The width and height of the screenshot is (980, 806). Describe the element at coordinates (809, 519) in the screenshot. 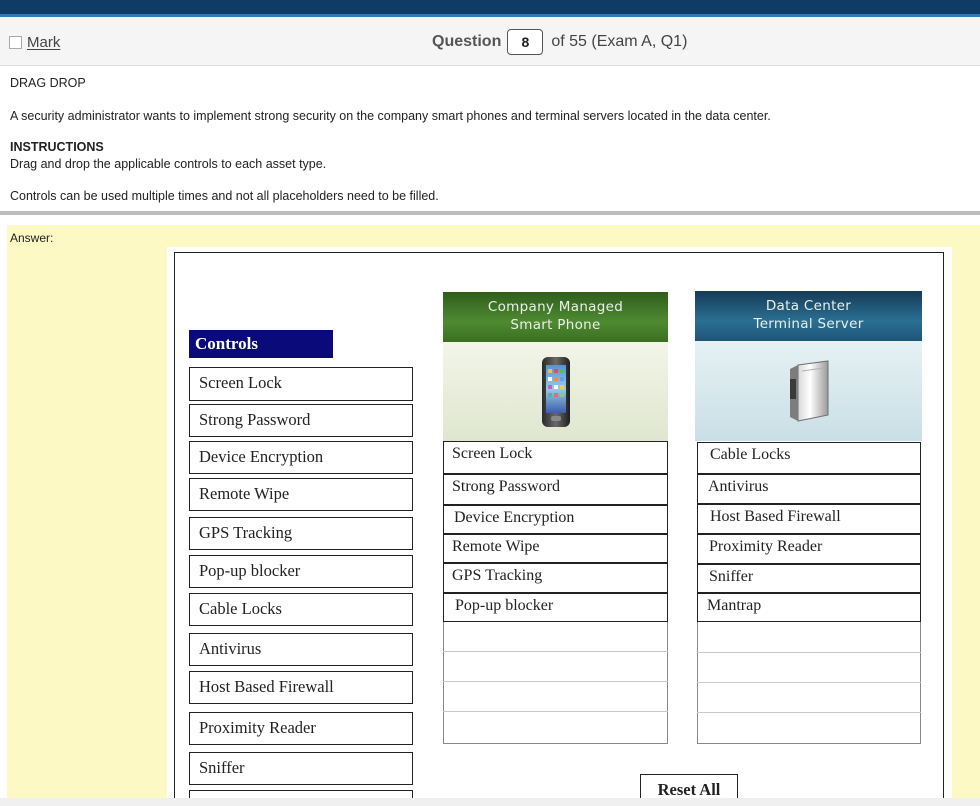

I see `server-slot-3: Host Based Firewall` at that location.